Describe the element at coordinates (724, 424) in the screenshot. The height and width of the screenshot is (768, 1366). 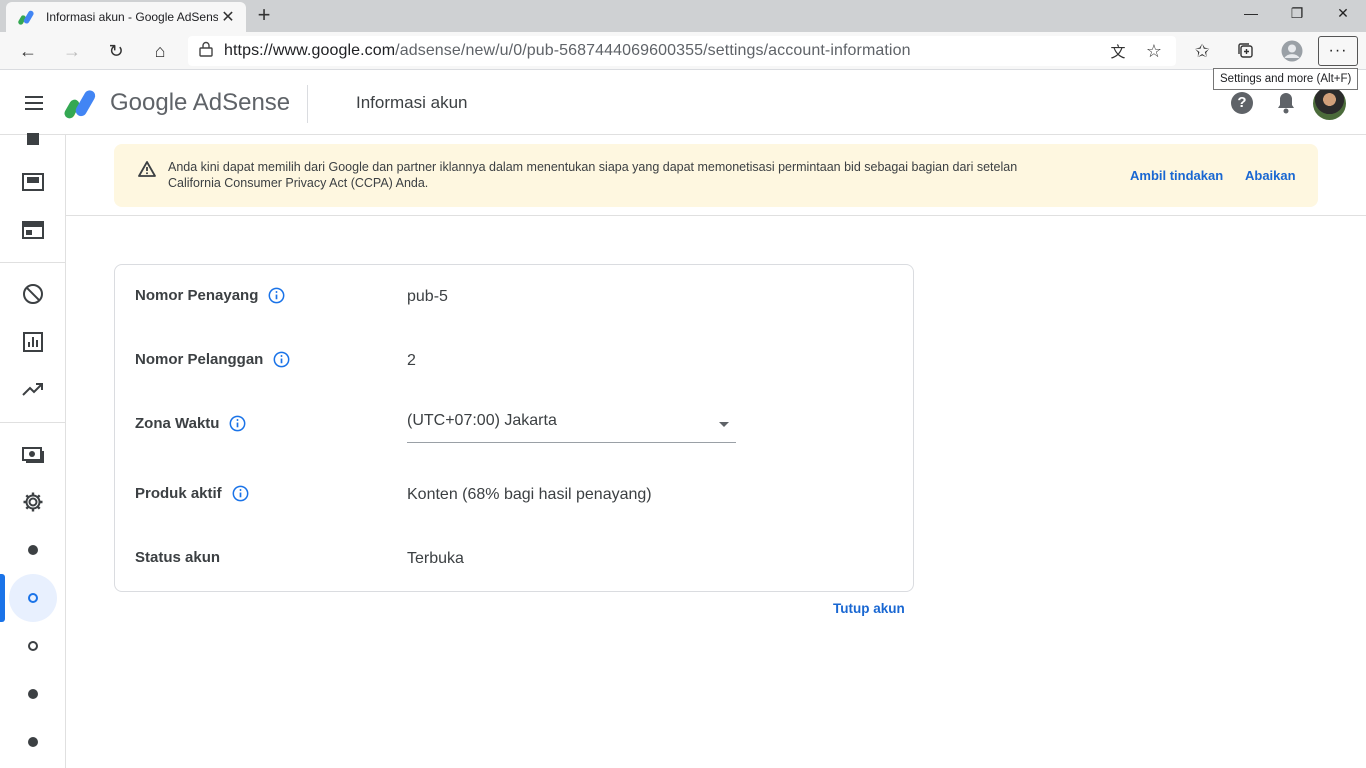
I see `dropdown-arrow-icon` at that location.